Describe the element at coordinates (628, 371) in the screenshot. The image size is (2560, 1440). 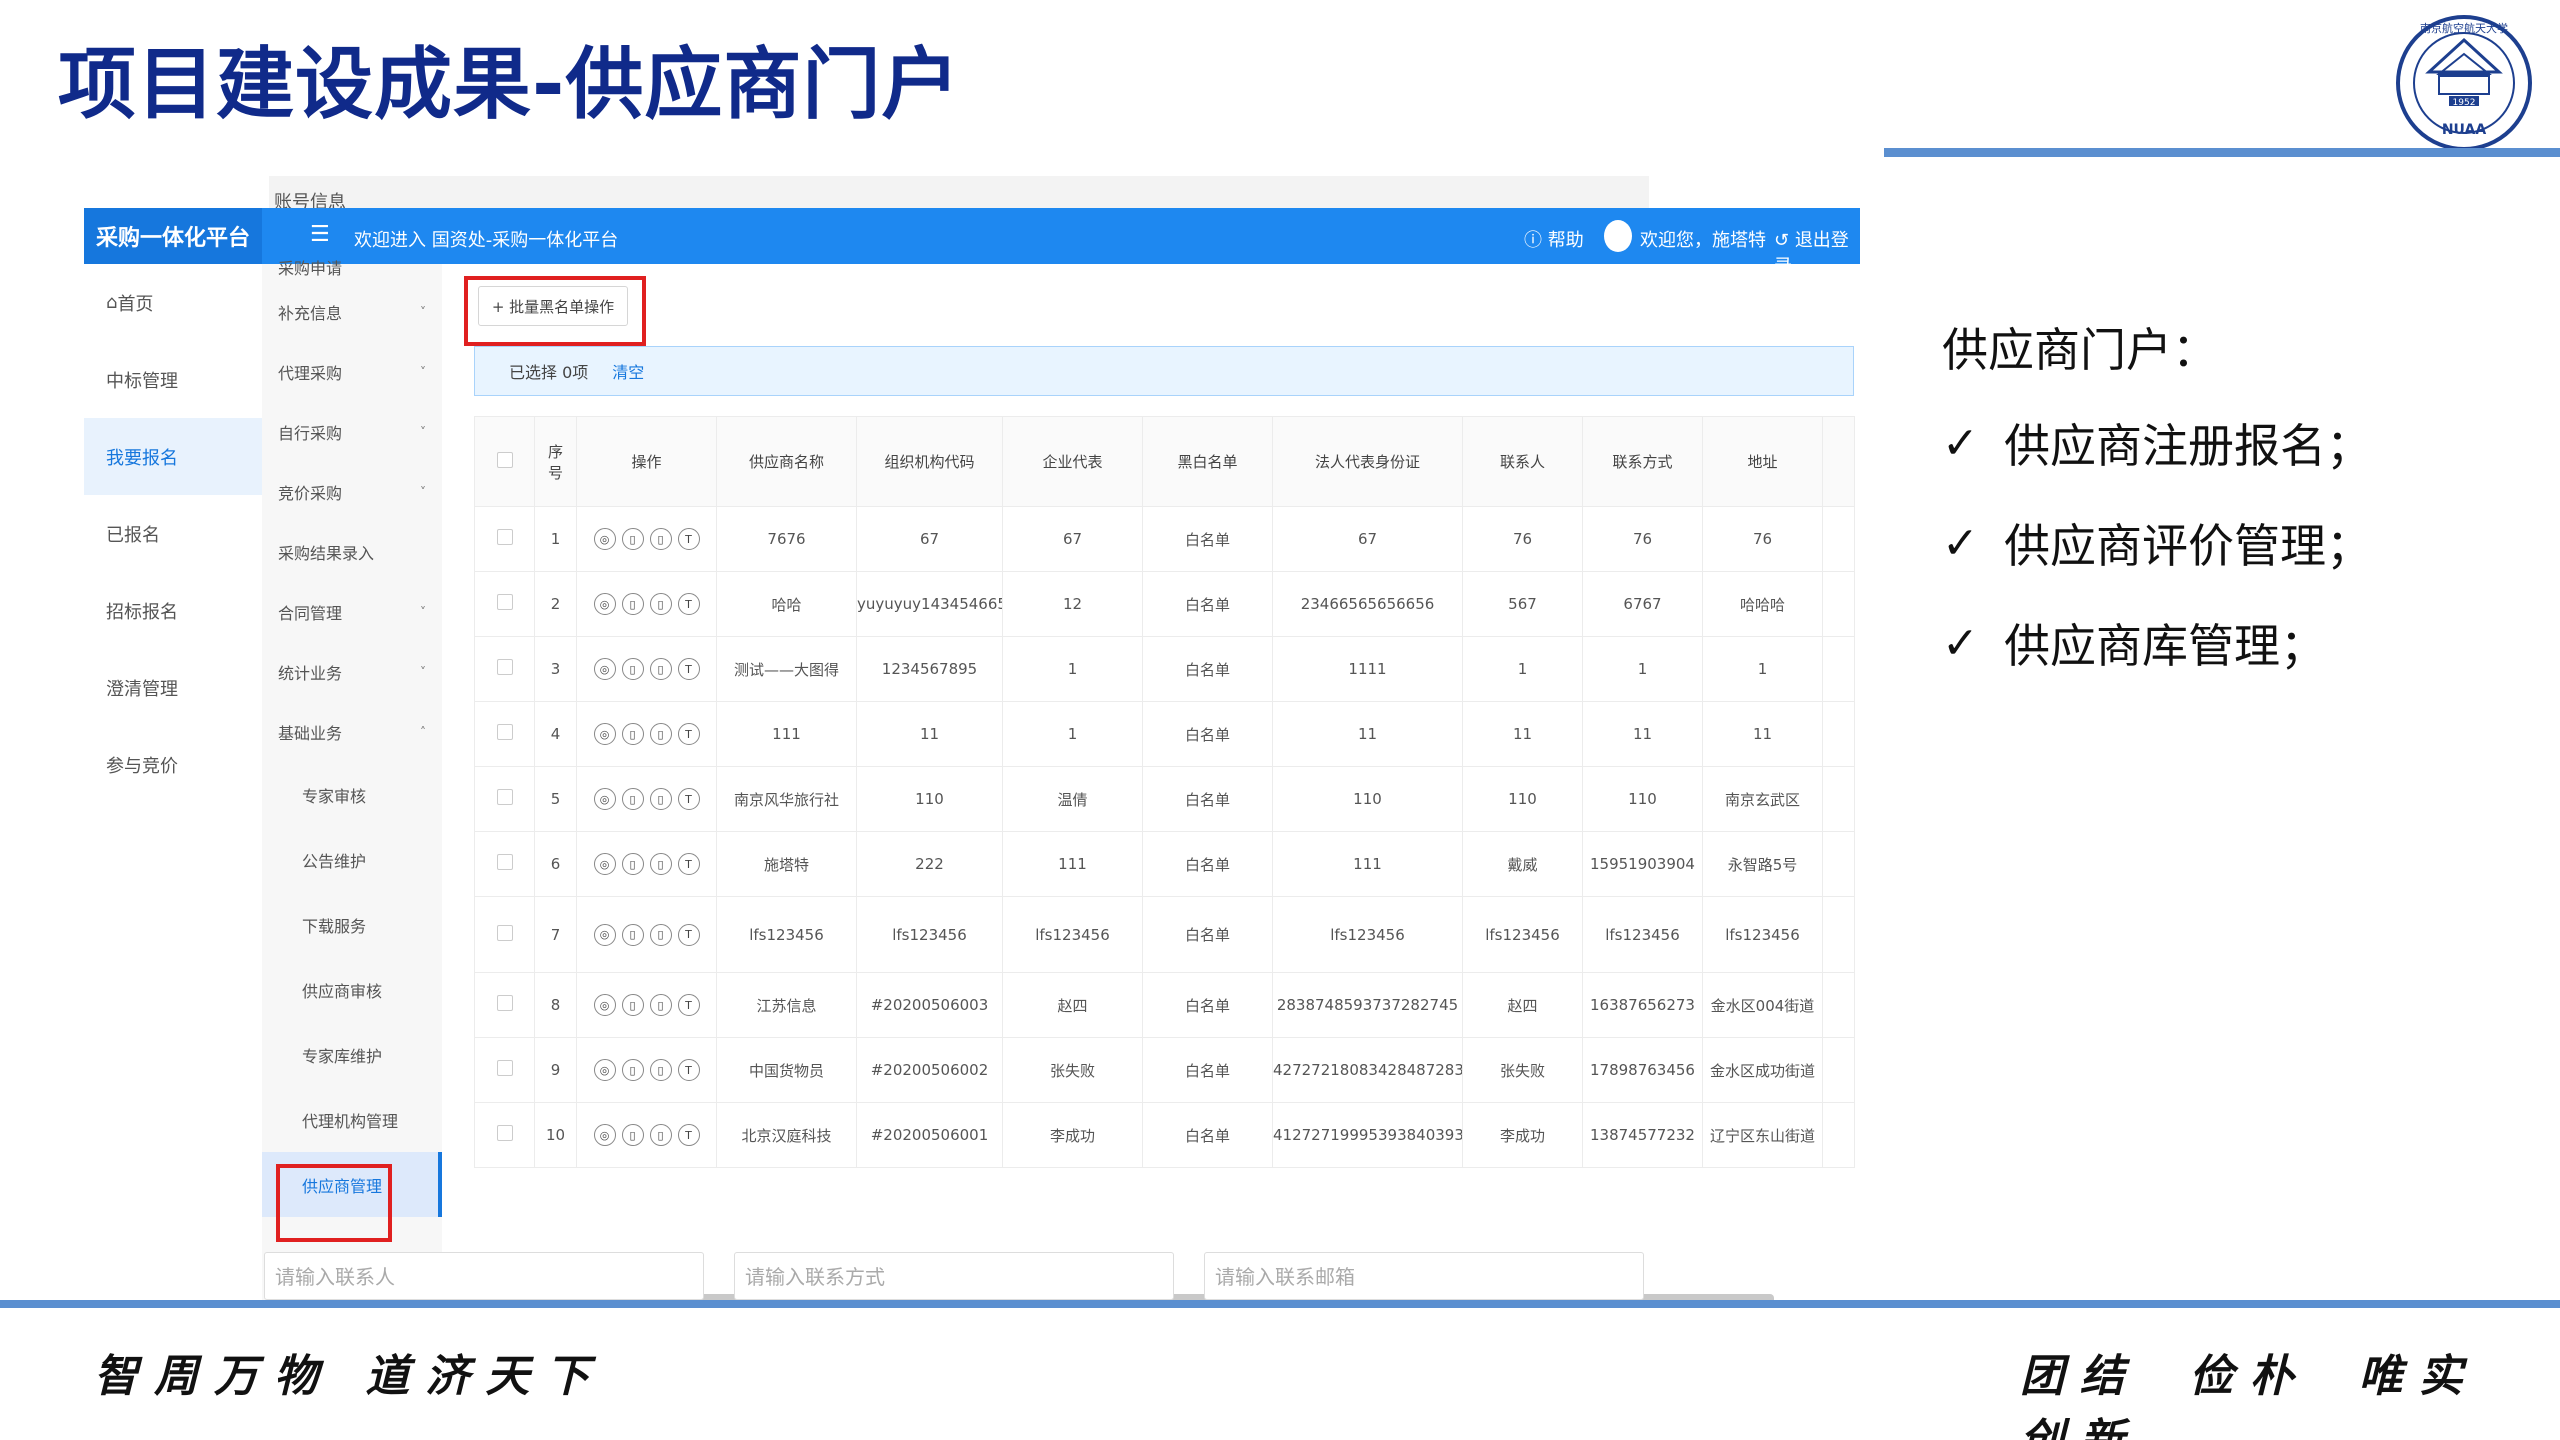
I see `clear-selection-link: 清空` at that location.